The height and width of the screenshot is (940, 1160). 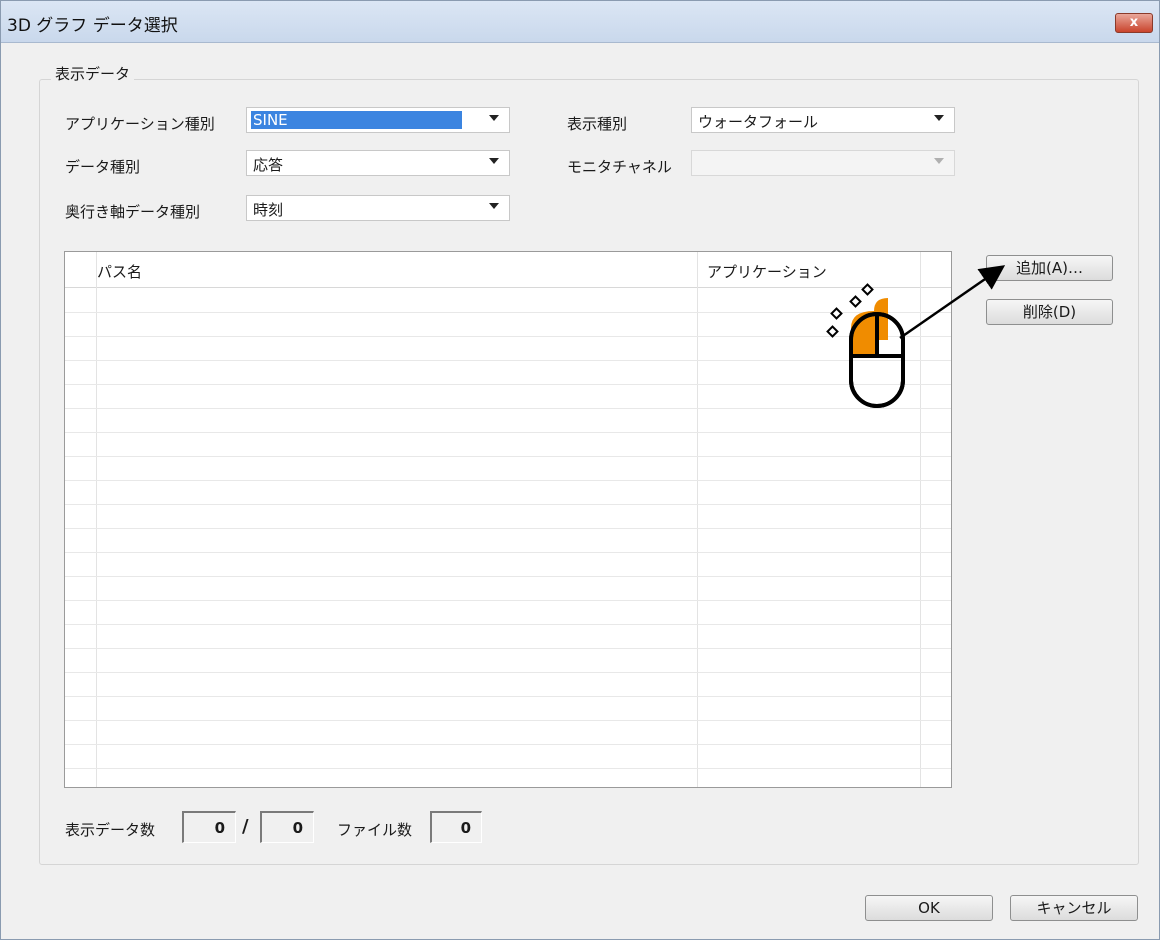 I want to click on display-type-select: ウォータフォール, so click(x=823, y=120).